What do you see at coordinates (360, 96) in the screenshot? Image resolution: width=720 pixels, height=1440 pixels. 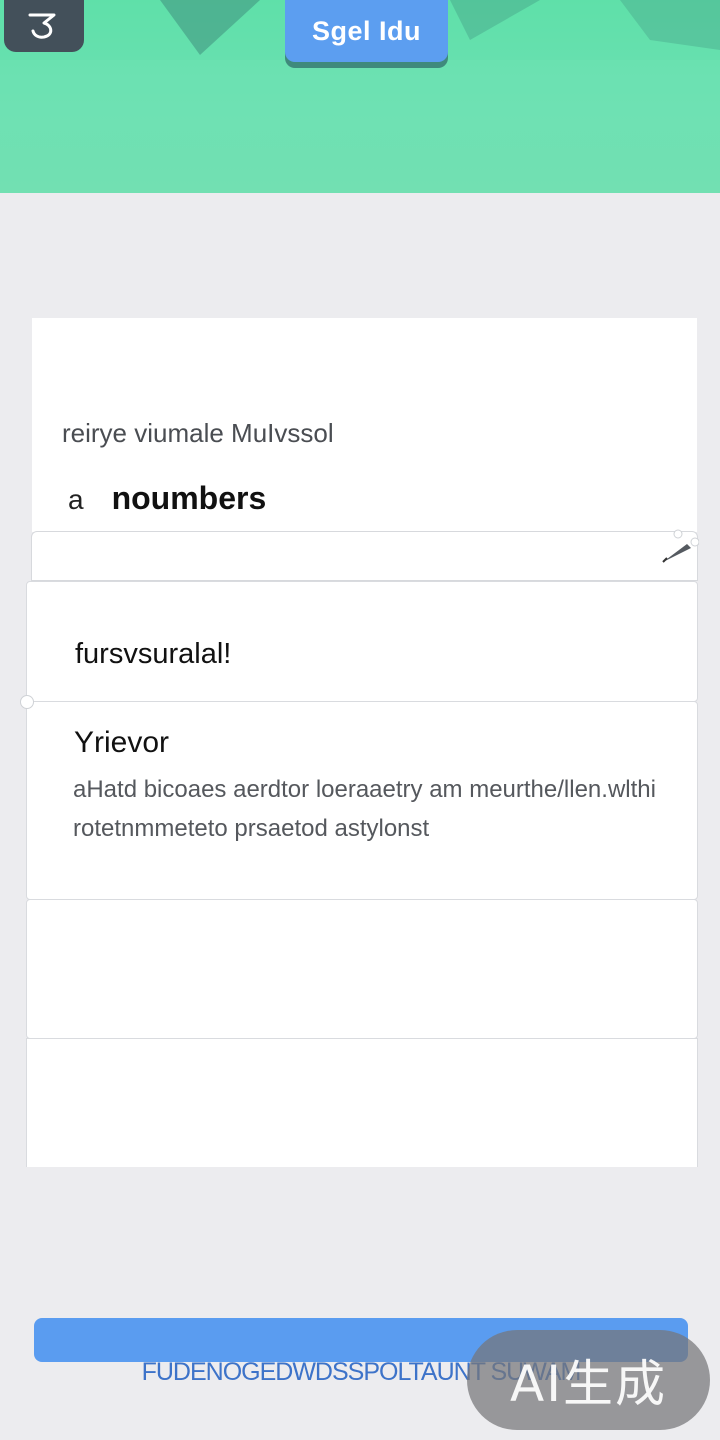 I see `header-banner: Sgel Idu` at bounding box center [360, 96].